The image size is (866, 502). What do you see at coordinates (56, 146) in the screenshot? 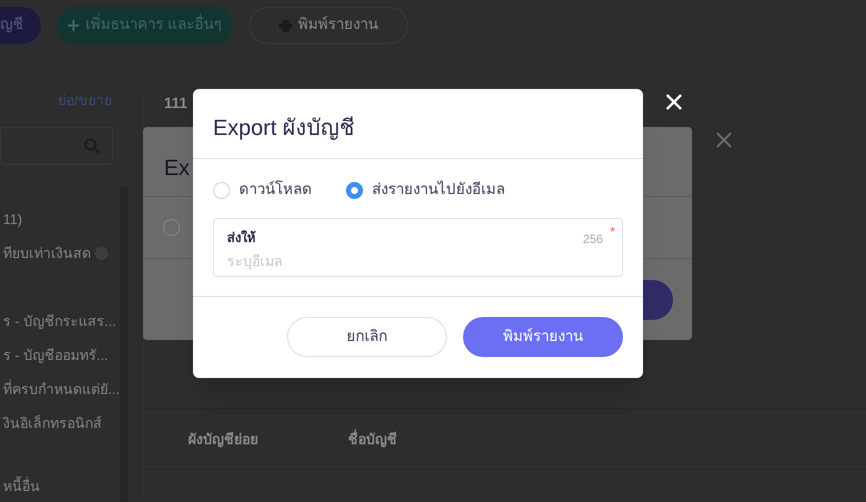
I see `search-field` at bounding box center [56, 146].